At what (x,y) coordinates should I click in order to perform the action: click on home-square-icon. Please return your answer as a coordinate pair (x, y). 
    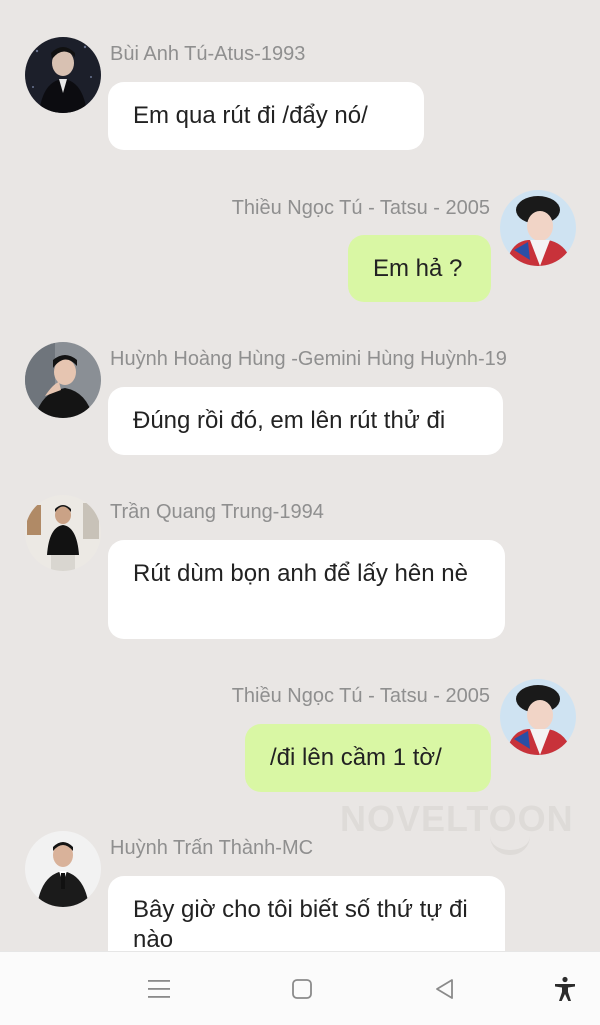
    Looking at the image, I should click on (302, 989).